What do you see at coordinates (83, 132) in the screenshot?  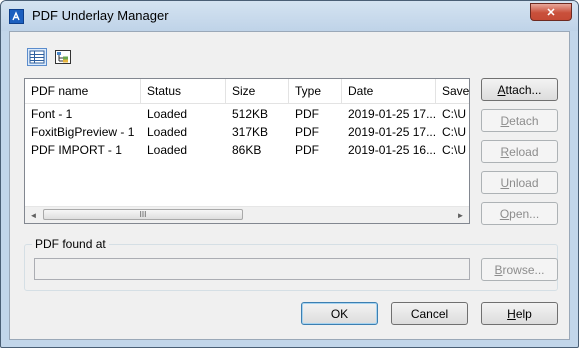 I see `cell-pdf-name: FoxitBigPreview - 1` at bounding box center [83, 132].